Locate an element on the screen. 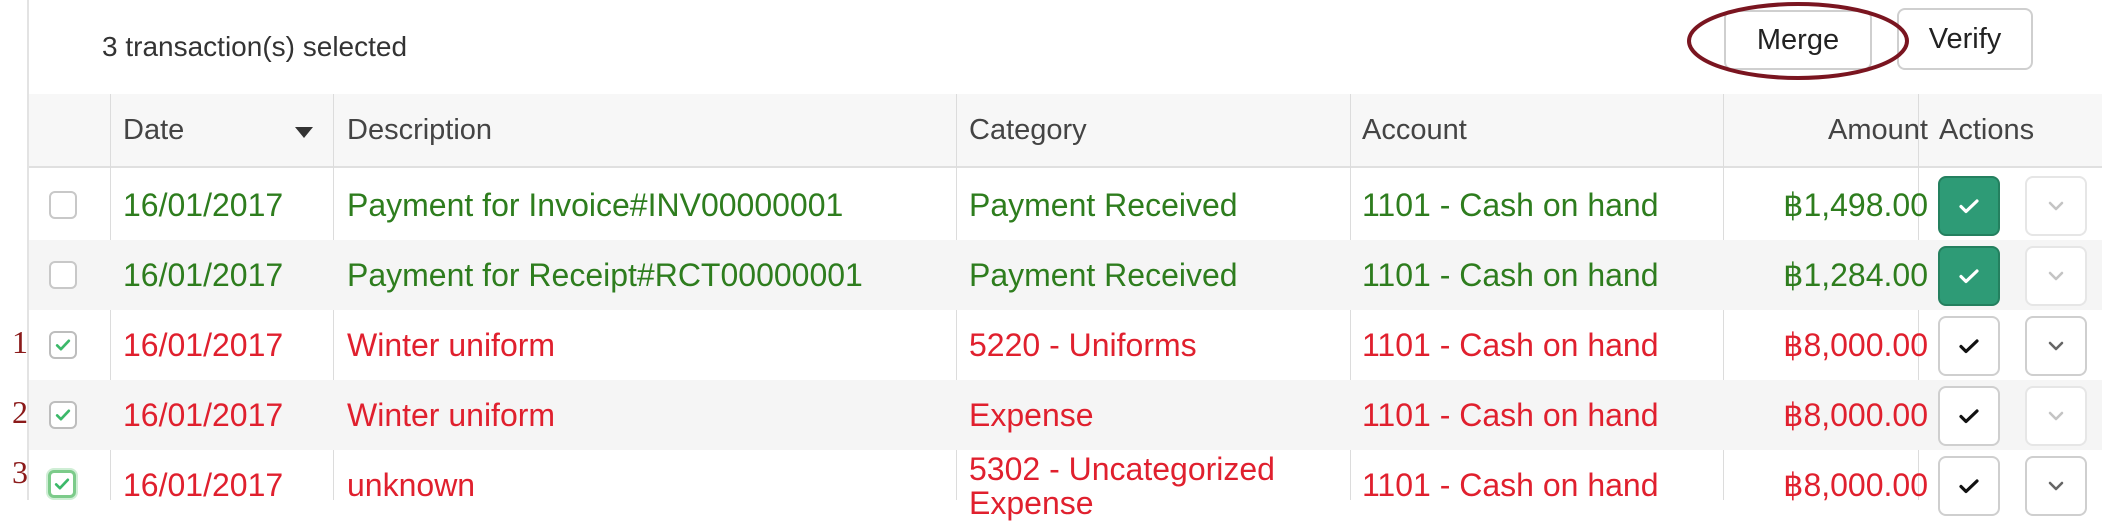 This screenshot has height=521, width=2102. header-amount: Amount is located at coordinates (1803, 130).